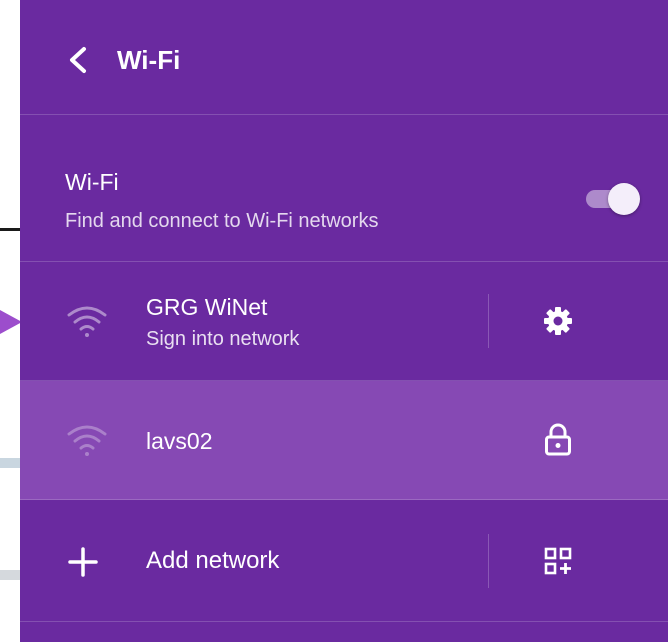 Image resolution: width=668 pixels, height=642 pixels. Describe the element at coordinates (149, 60) in the screenshot. I see `page-title: Wi-Fi` at that location.